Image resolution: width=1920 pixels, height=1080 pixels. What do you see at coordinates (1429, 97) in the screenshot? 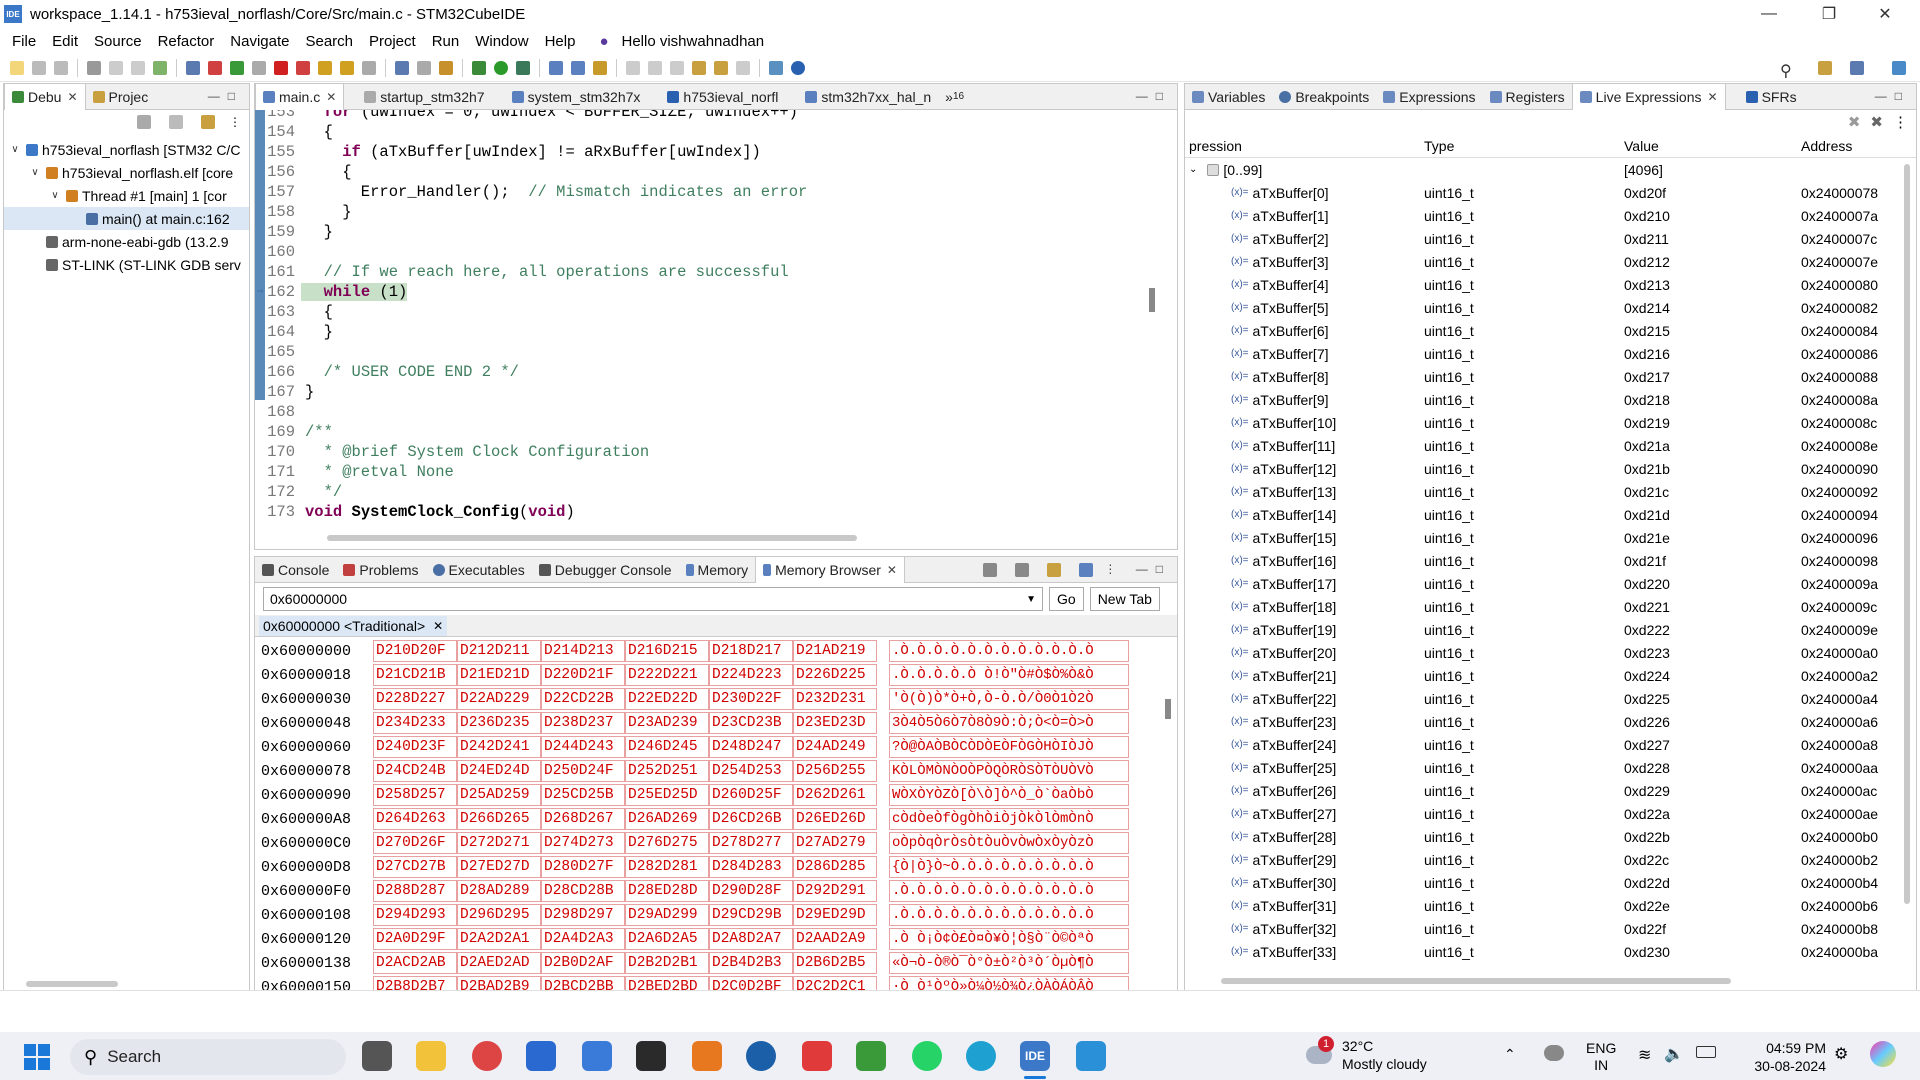
I see `tab-expressions: Expressions` at bounding box center [1429, 97].